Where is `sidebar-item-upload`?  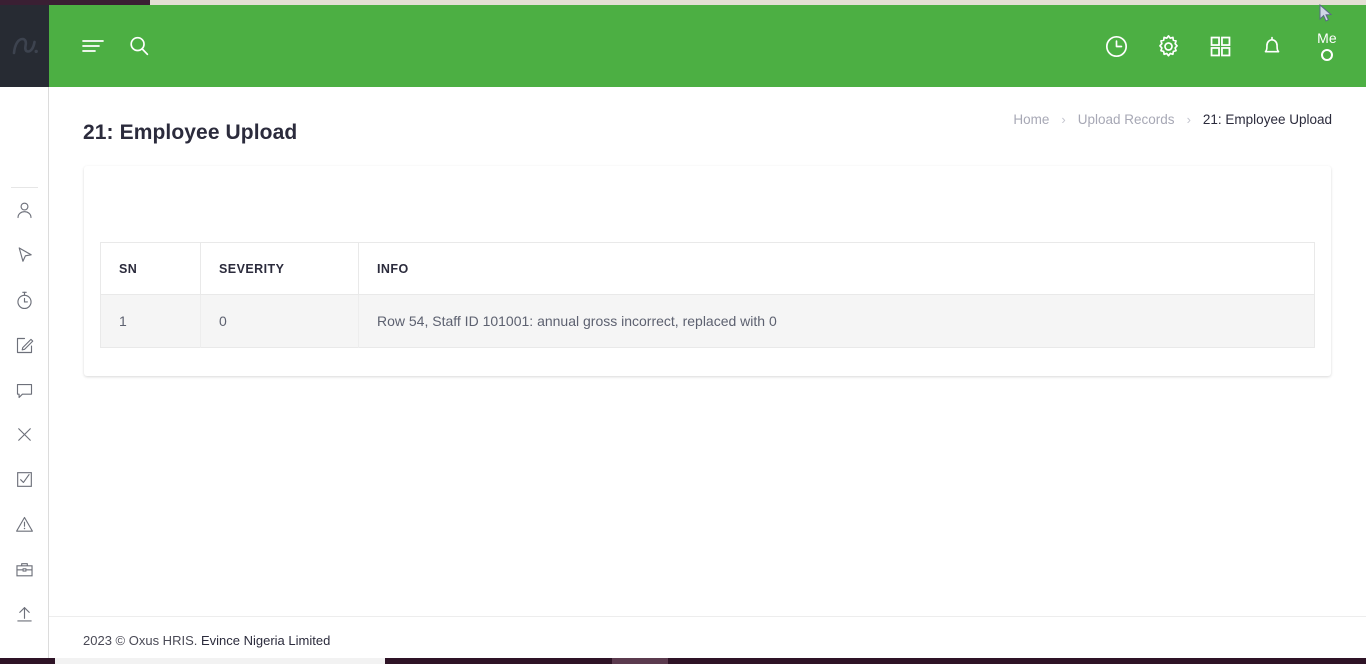
sidebar-item-upload is located at coordinates (24, 614).